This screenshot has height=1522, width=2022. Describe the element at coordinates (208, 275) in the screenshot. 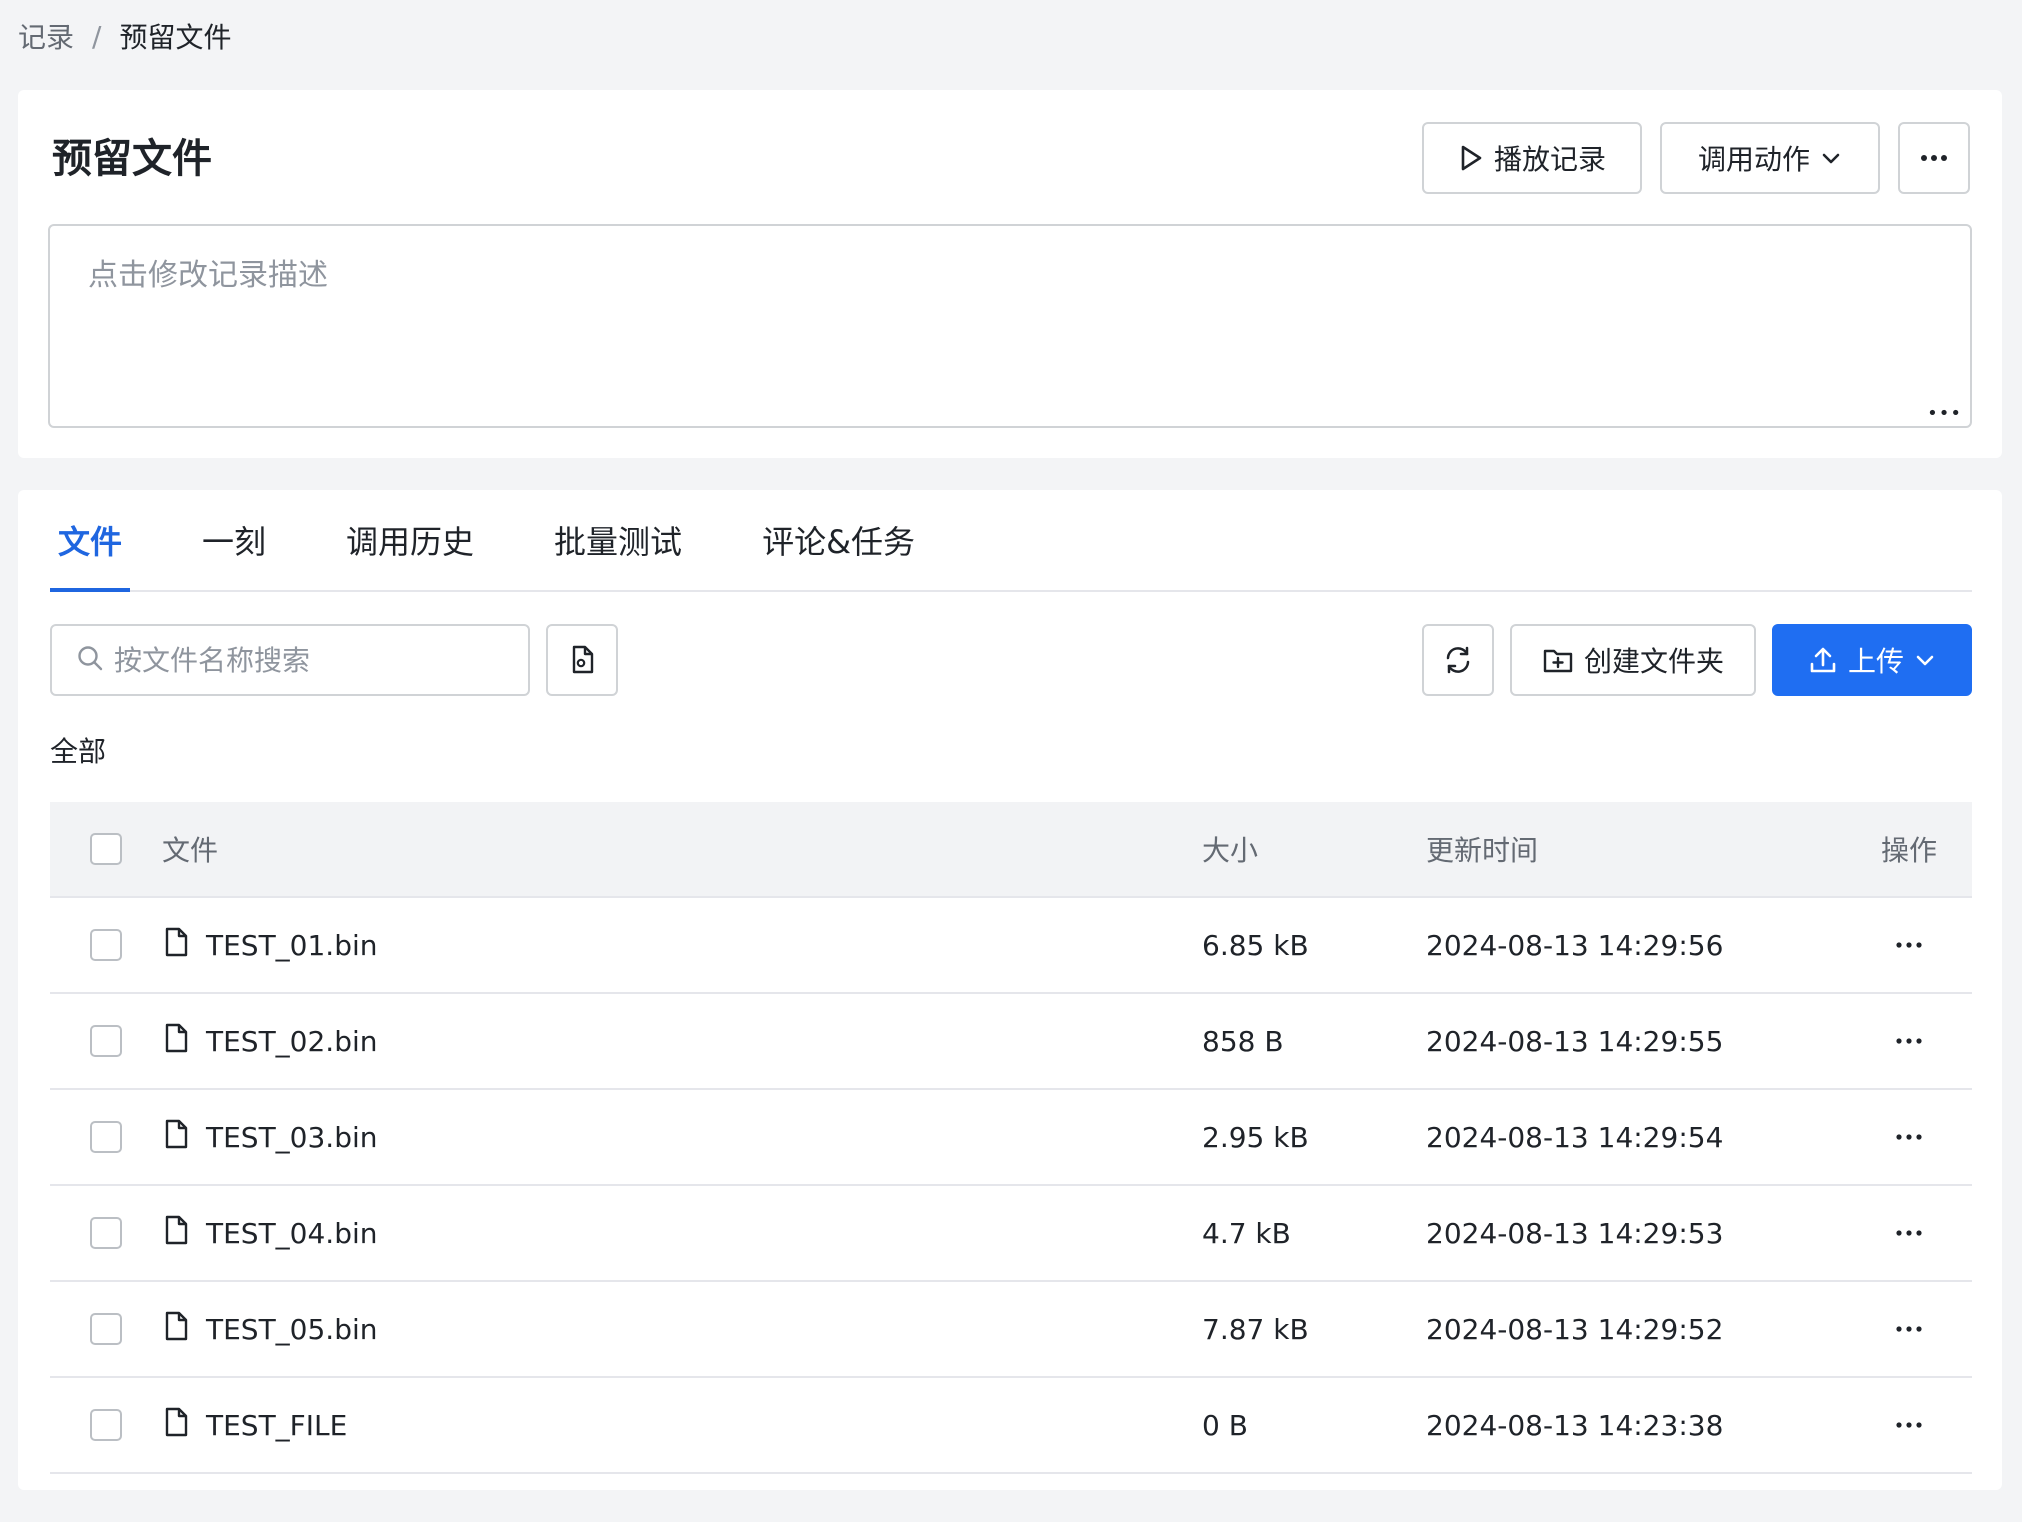

I see `description-placeholder: 点击修改记录描述` at that location.